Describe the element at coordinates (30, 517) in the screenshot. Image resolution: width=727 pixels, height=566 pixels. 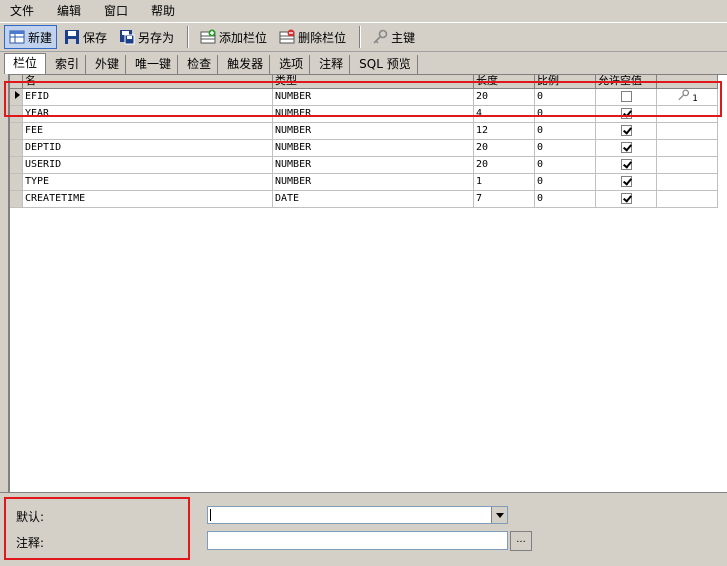
I see `default-label: 默认:` at that location.